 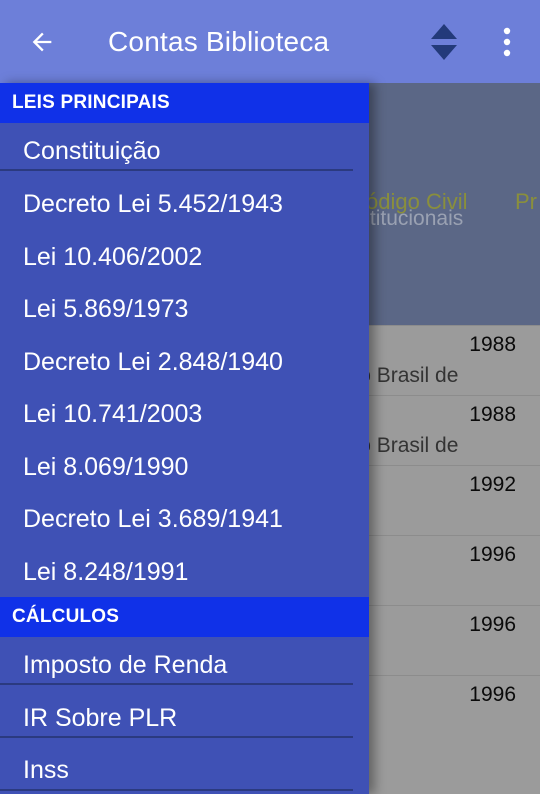 I want to click on item-year: 1992, so click(x=492, y=484).